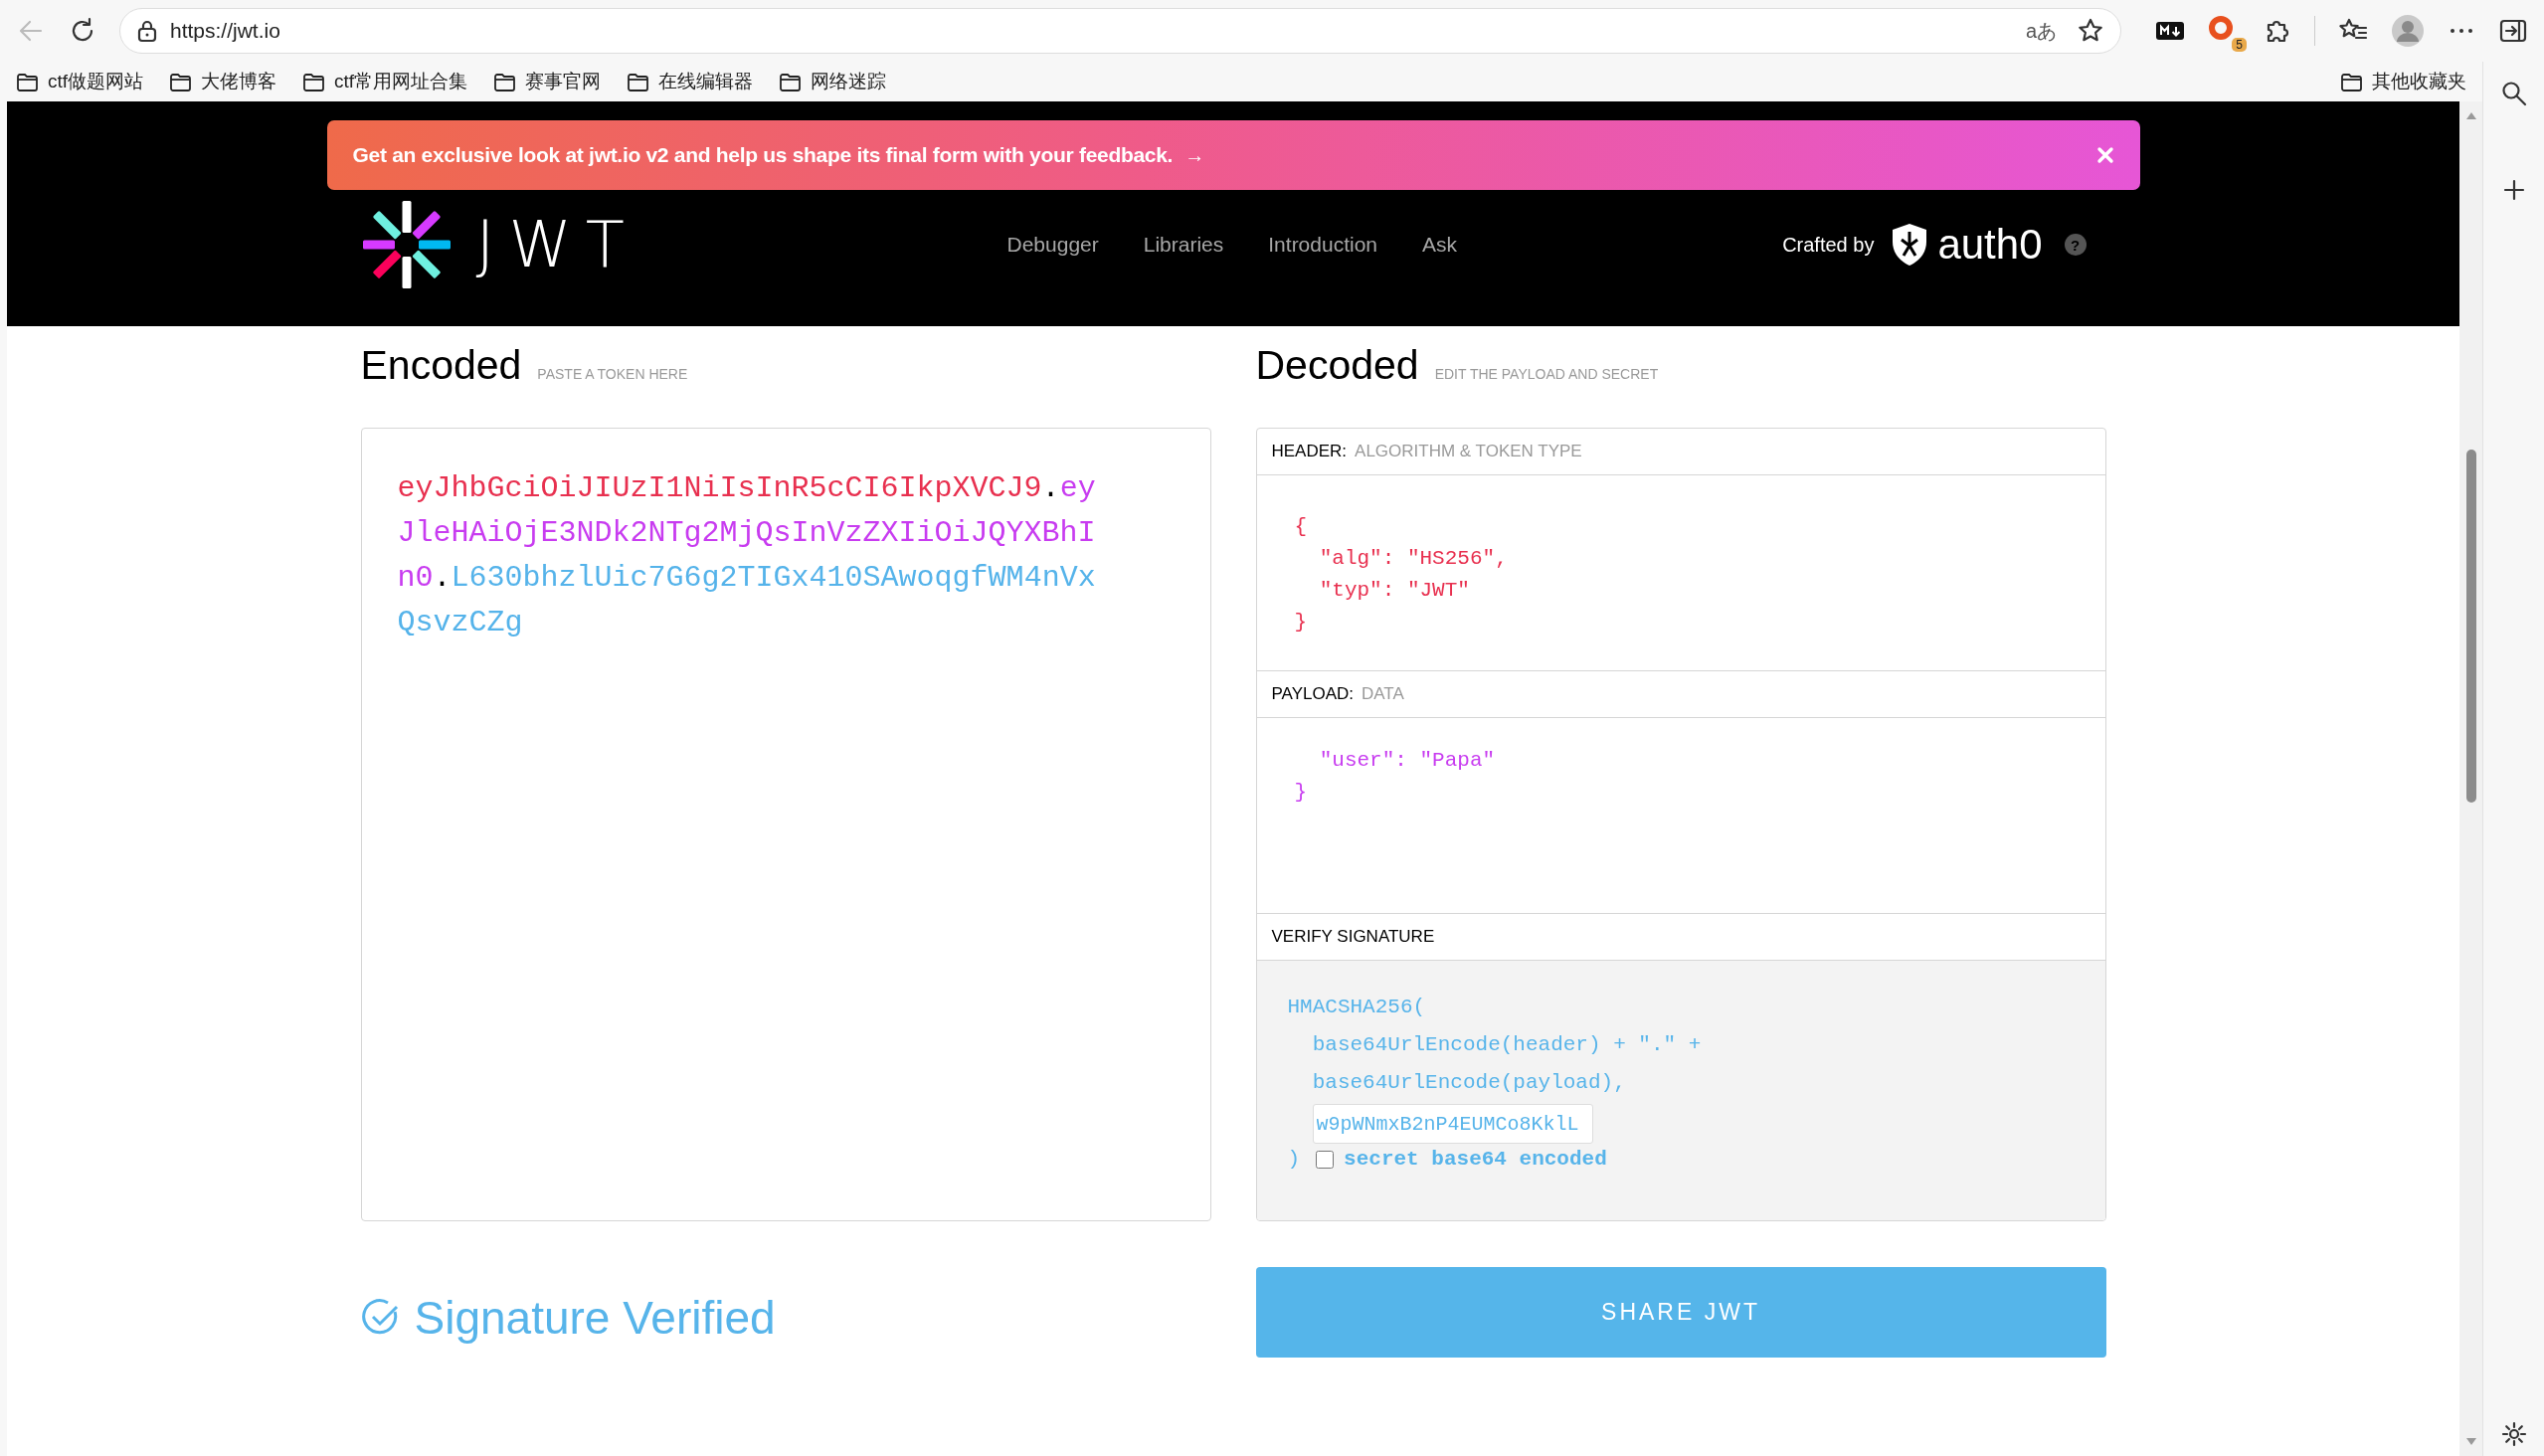  I want to click on json-editor: { "alg": "HS256", "typ": "JWT" }, so click(1680, 573).